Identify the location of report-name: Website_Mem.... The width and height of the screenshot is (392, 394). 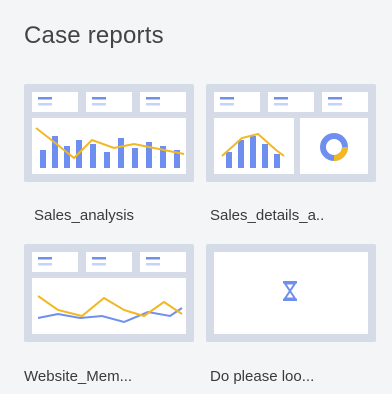
(78, 376).